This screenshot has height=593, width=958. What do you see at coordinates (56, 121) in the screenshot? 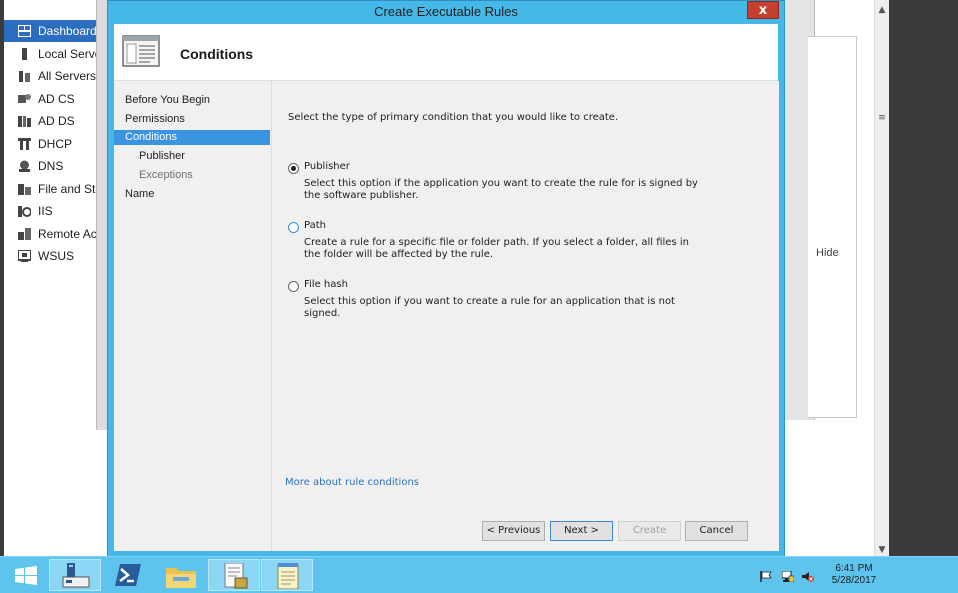
I see `nav-label: AD DS` at bounding box center [56, 121].